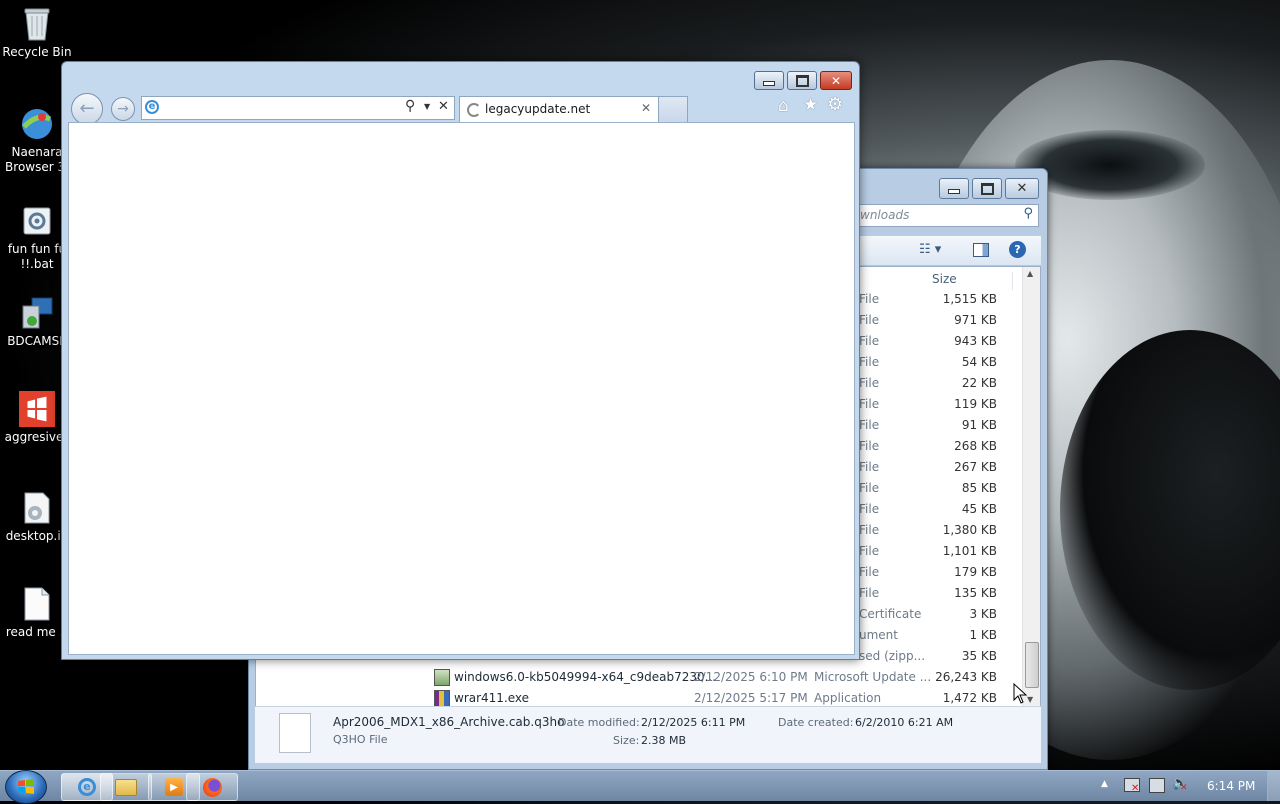  I want to click on row-size: 268 KB, so click(975, 446).